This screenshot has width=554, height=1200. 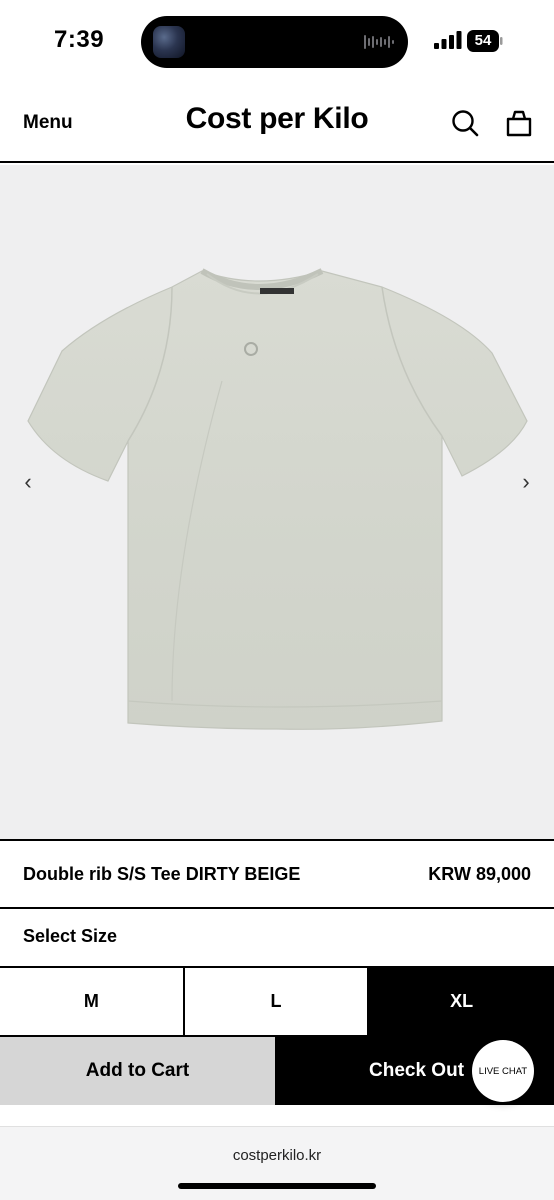 I want to click on browser-address-bar: costperkilo.kr, so click(x=277, y=1163).